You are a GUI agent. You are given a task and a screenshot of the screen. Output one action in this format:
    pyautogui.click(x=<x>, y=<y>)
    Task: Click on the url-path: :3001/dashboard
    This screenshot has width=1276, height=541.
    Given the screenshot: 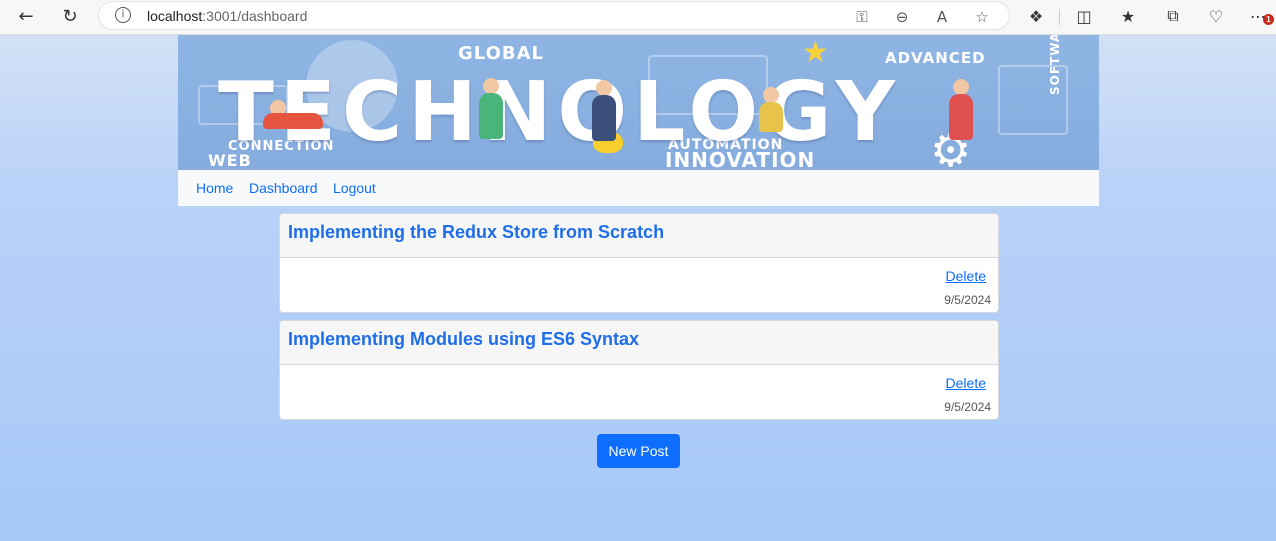 What is the action you would take?
    pyautogui.click(x=255, y=16)
    